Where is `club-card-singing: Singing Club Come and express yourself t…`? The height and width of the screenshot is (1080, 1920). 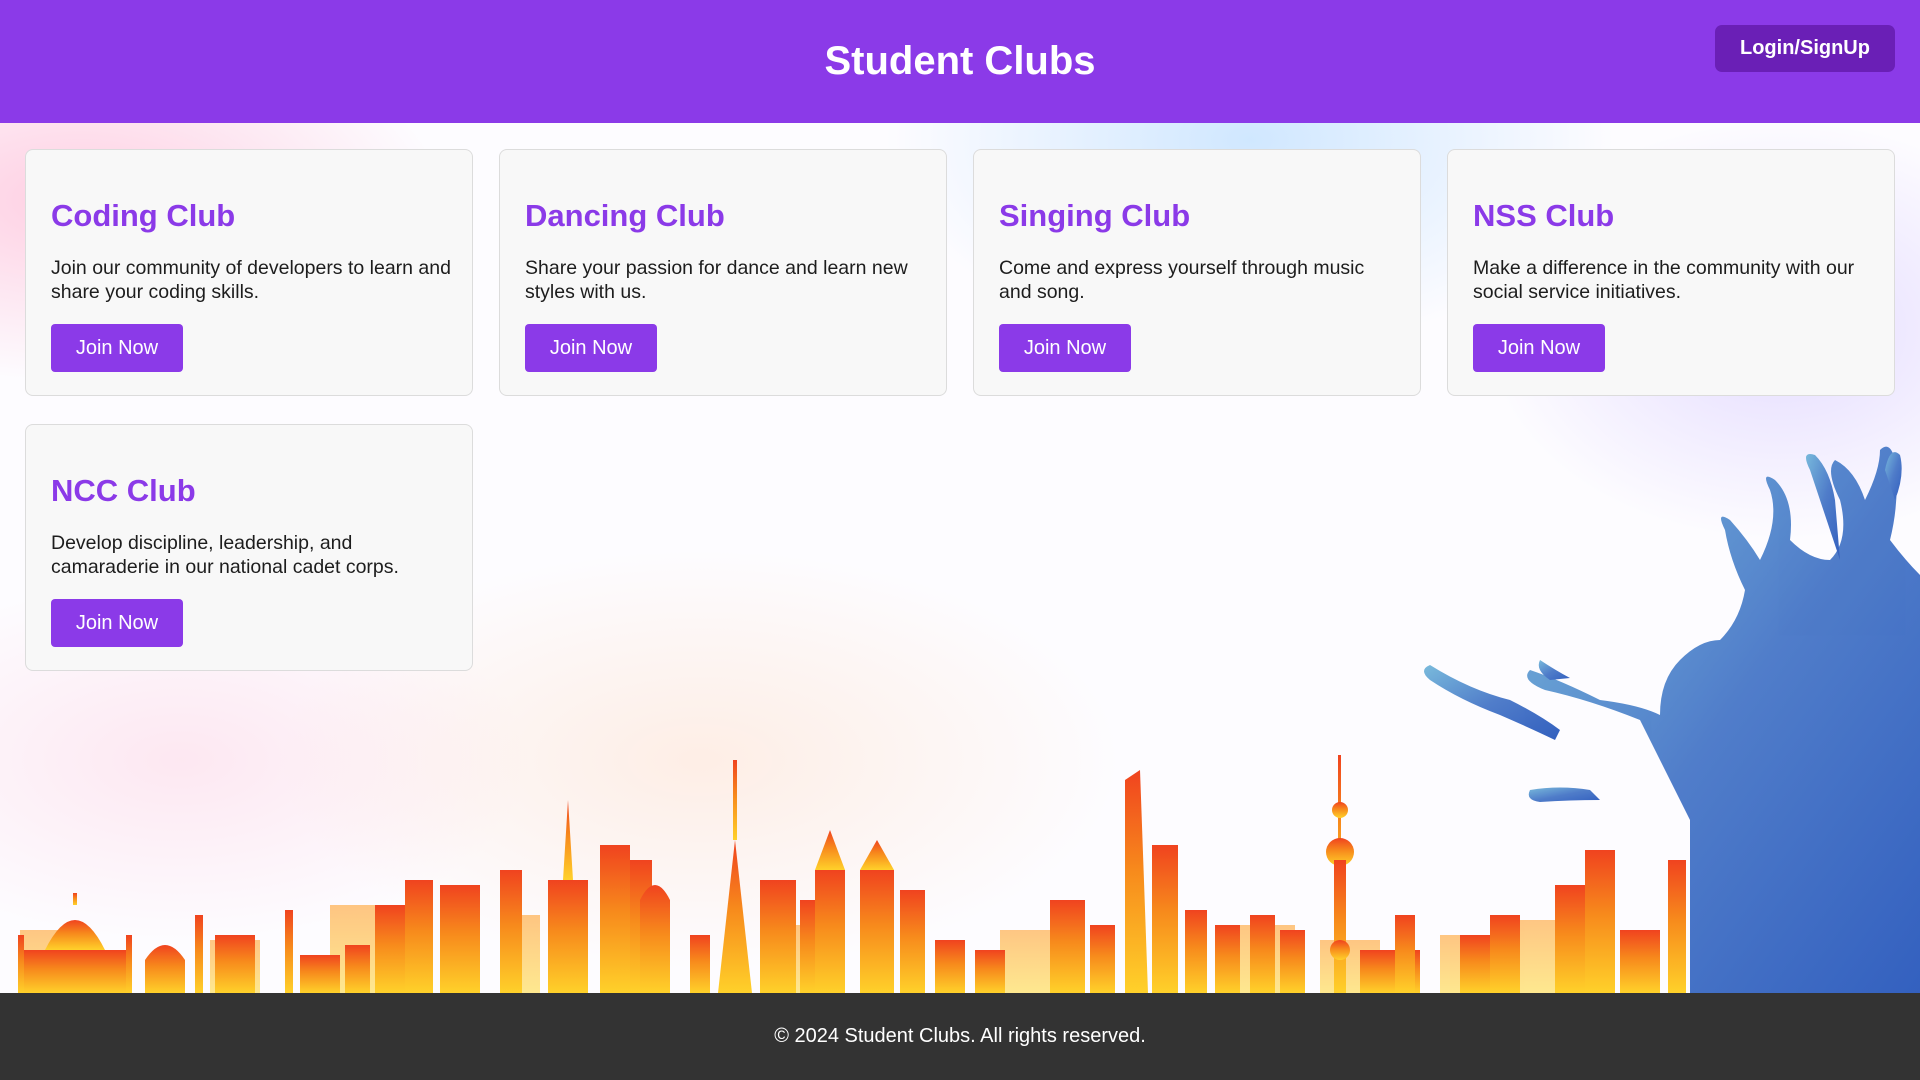
club-card-singing: Singing Club Come and express yourself t… is located at coordinates (1197, 272).